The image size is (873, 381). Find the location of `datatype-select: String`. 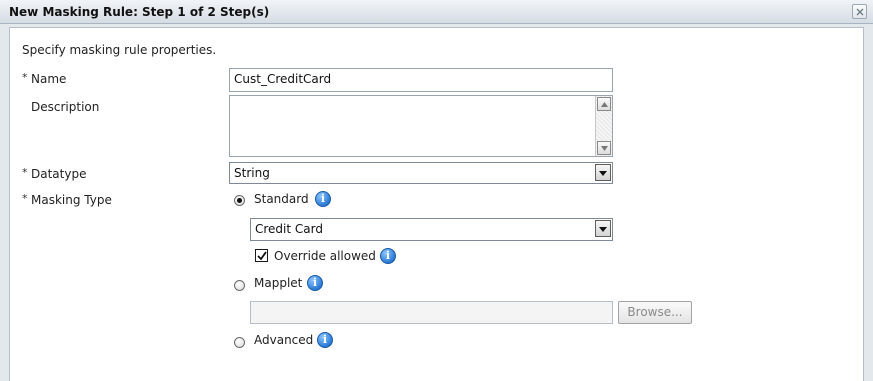

datatype-select: String is located at coordinates (421, 173).